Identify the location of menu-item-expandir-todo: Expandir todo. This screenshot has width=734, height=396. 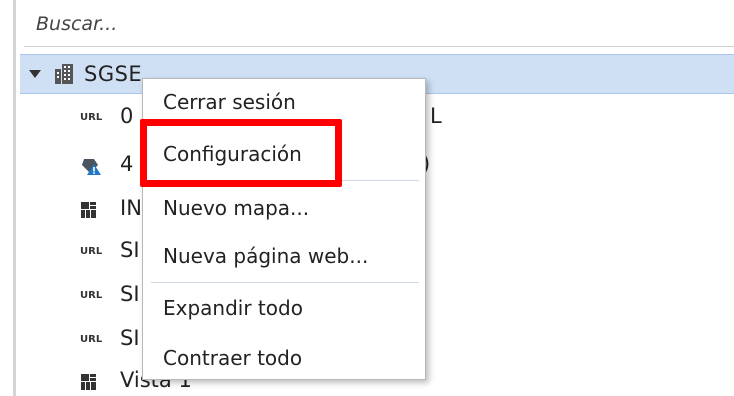
(284, 309).